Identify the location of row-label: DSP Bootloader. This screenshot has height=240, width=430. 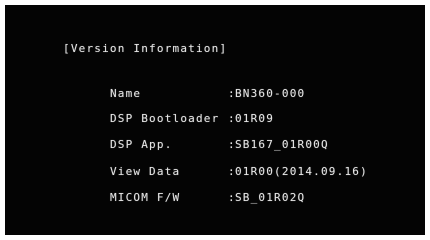
(164, 118).